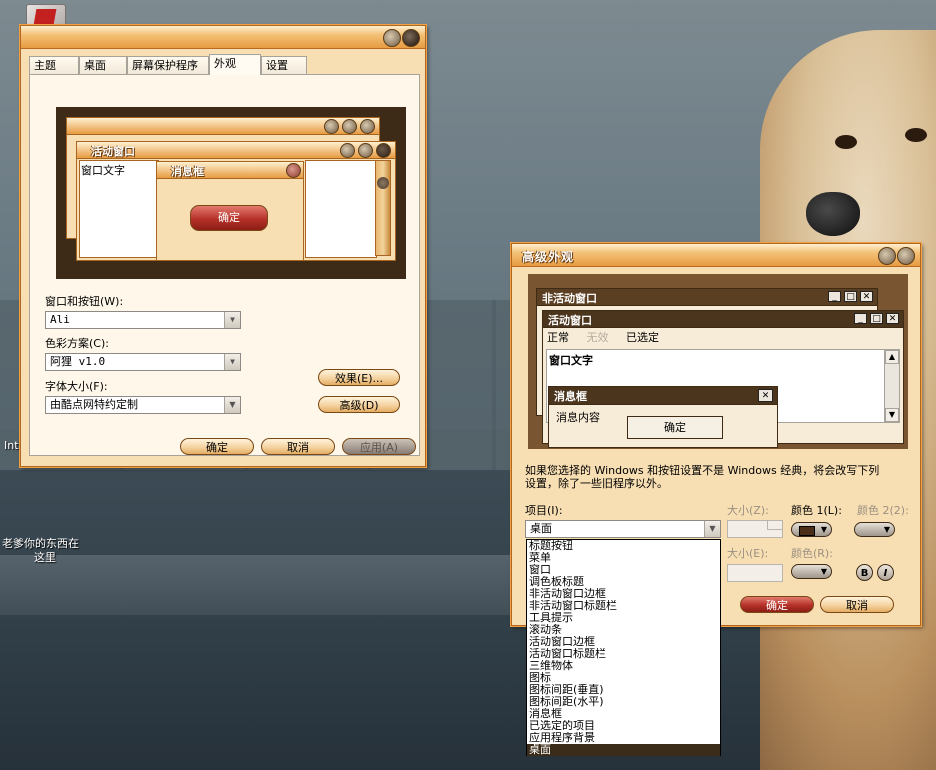 Image resolution: width=936 pixels, height=770 pixels. What do you see at coordinates (284, 65) in the screenshot?
I see `tab-settings: 设置` at bounding box center [284, 65].